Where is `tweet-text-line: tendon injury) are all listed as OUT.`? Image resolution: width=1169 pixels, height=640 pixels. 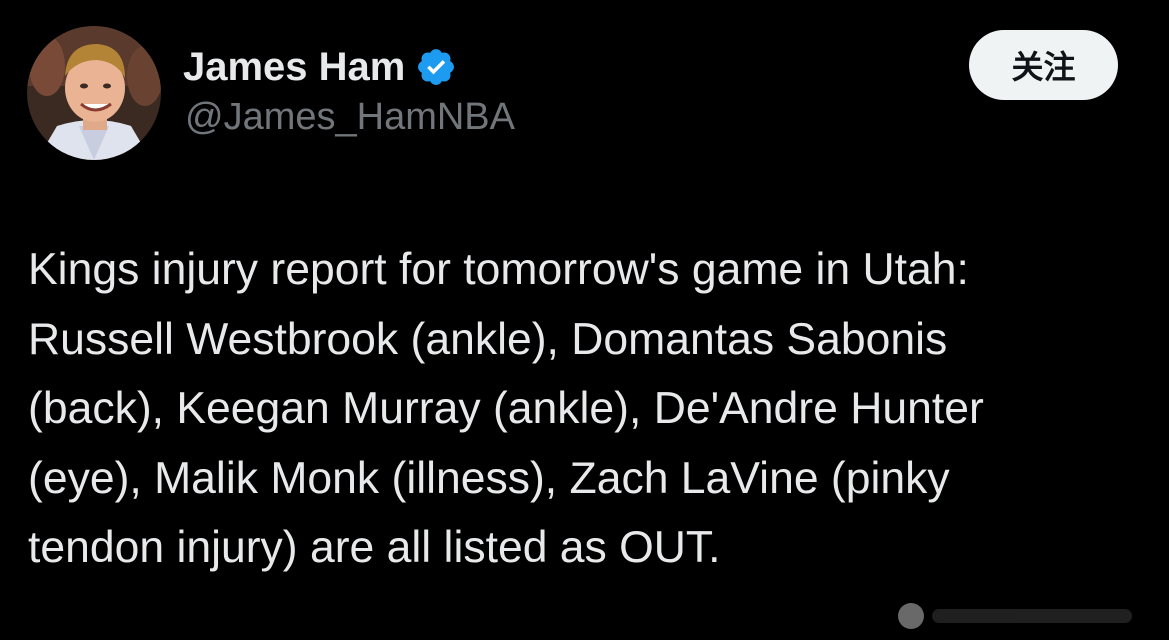 tweet-text-line: tendon injury) are all listed as OUT. is located at coordinates (374, 547).